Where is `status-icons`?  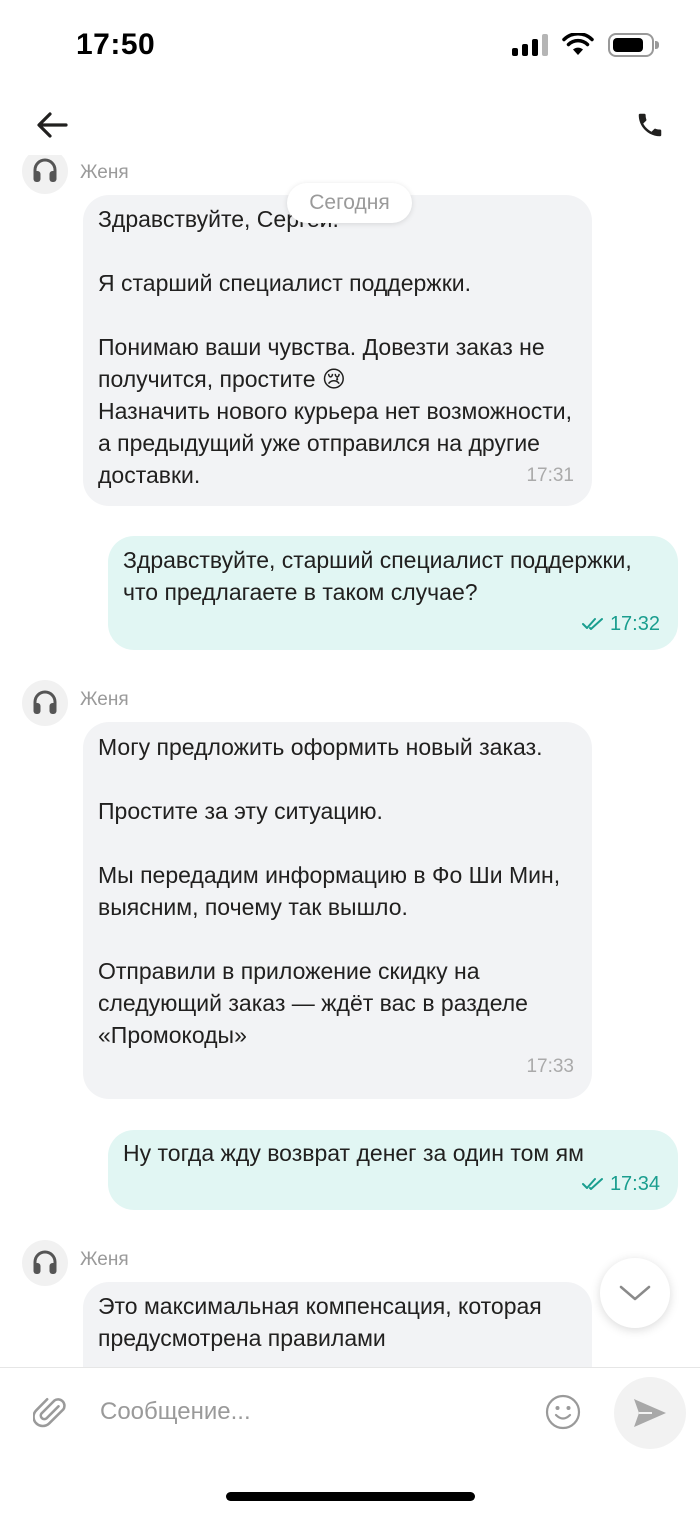 status-icons is located at coordinates (585, 45).